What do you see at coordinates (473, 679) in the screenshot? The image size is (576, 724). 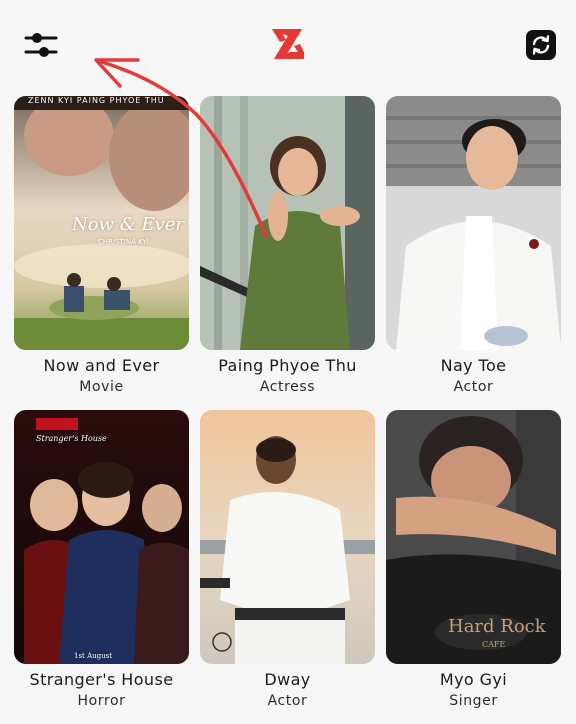 I see `card-title: Myo Gyi` at bounding box center [473, 679].